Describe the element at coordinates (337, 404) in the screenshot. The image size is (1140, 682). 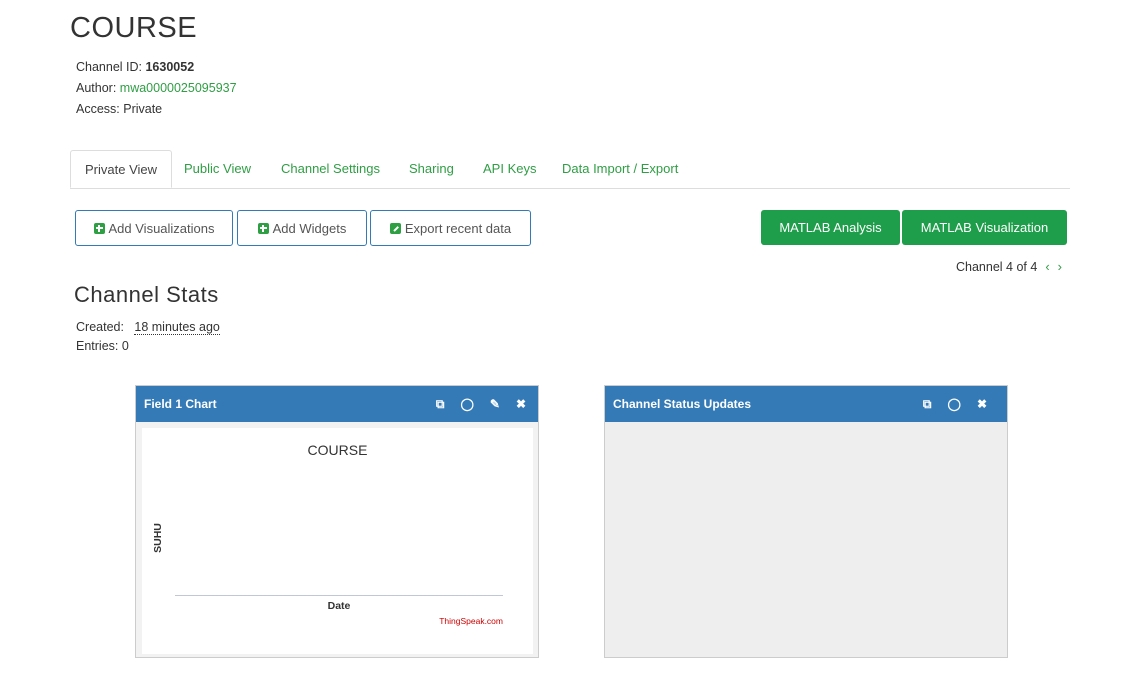
I see `widget-header: Field 1 Chart ⧉ ◯ ✎ ✖` at that location.